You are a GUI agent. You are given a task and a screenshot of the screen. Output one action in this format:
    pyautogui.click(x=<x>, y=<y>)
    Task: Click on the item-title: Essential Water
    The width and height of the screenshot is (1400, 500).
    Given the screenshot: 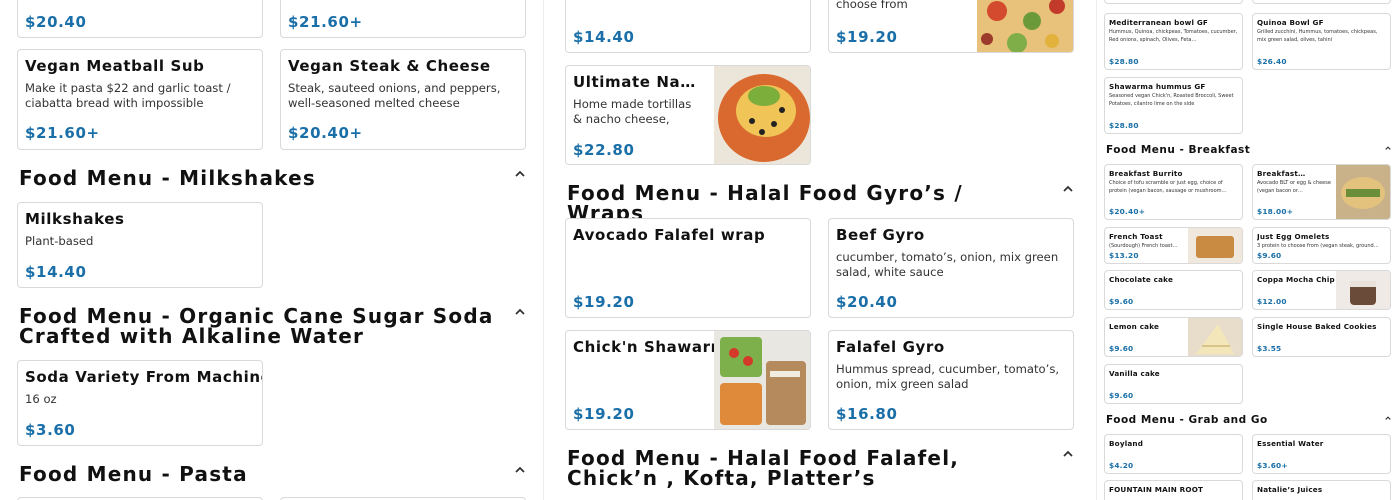 What is the action you would take?
    pyautogui.click(x=1290, y=443)
    